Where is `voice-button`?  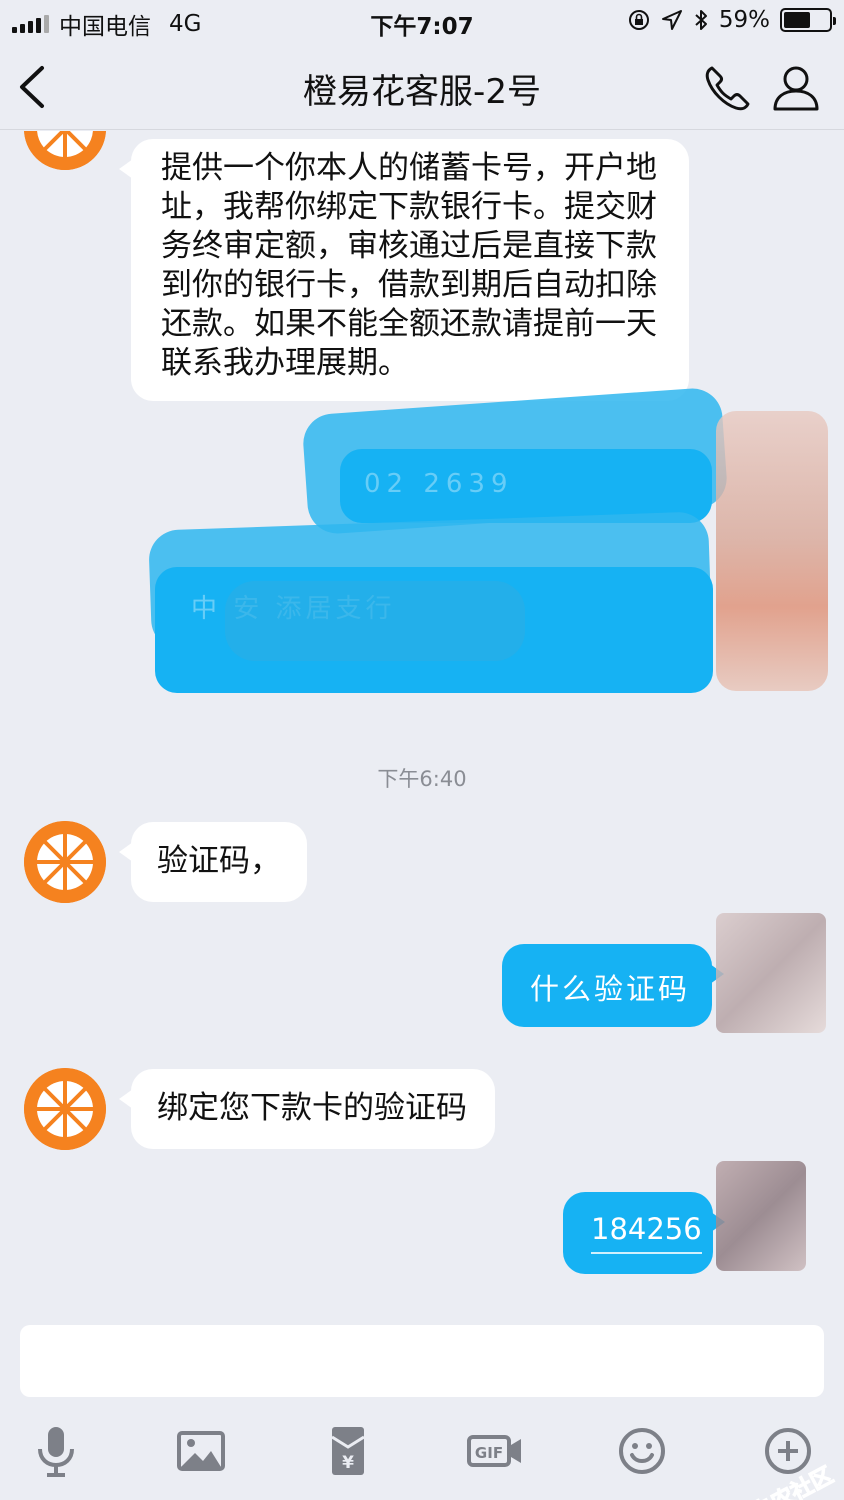 voice-button is located at coordinates (56, 1451).